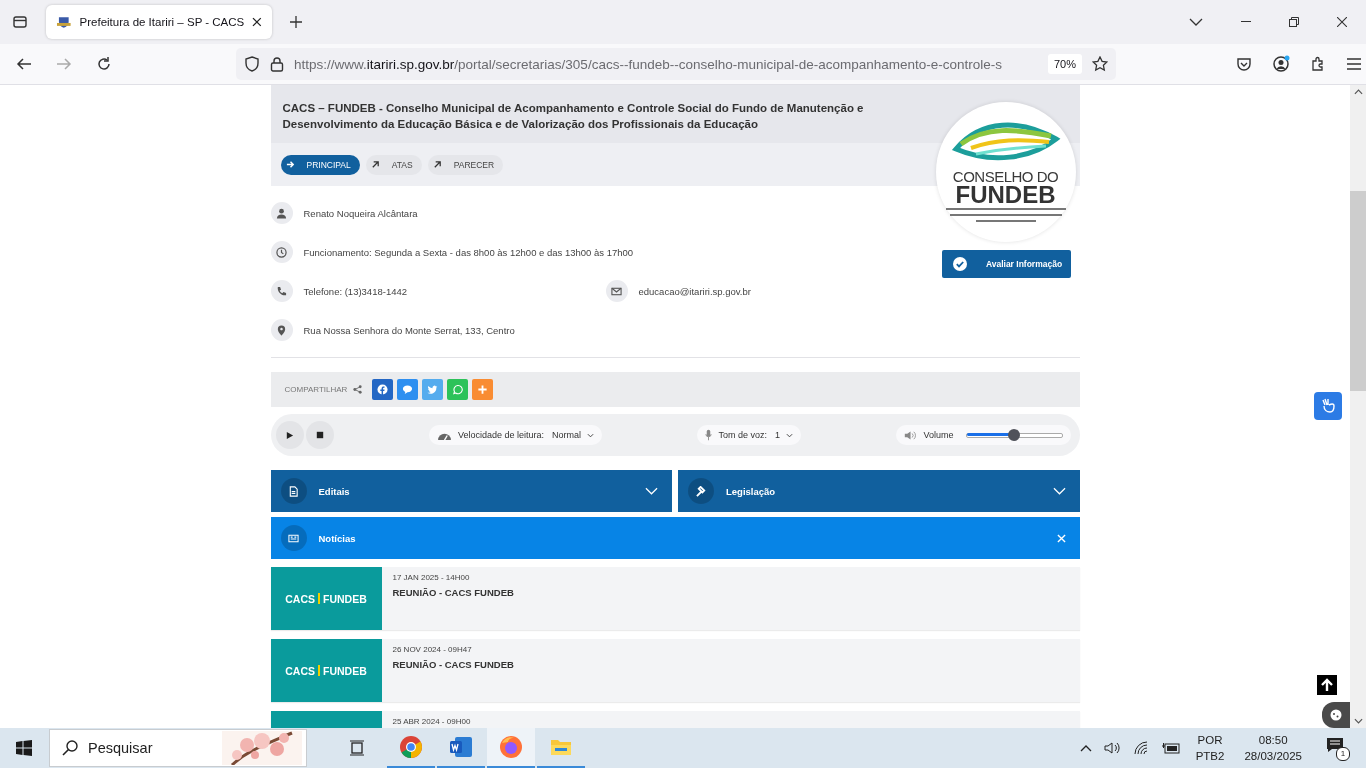 This screenshot has width=1366, height=768. I want to click on volume-slider, so click(1014, 435).